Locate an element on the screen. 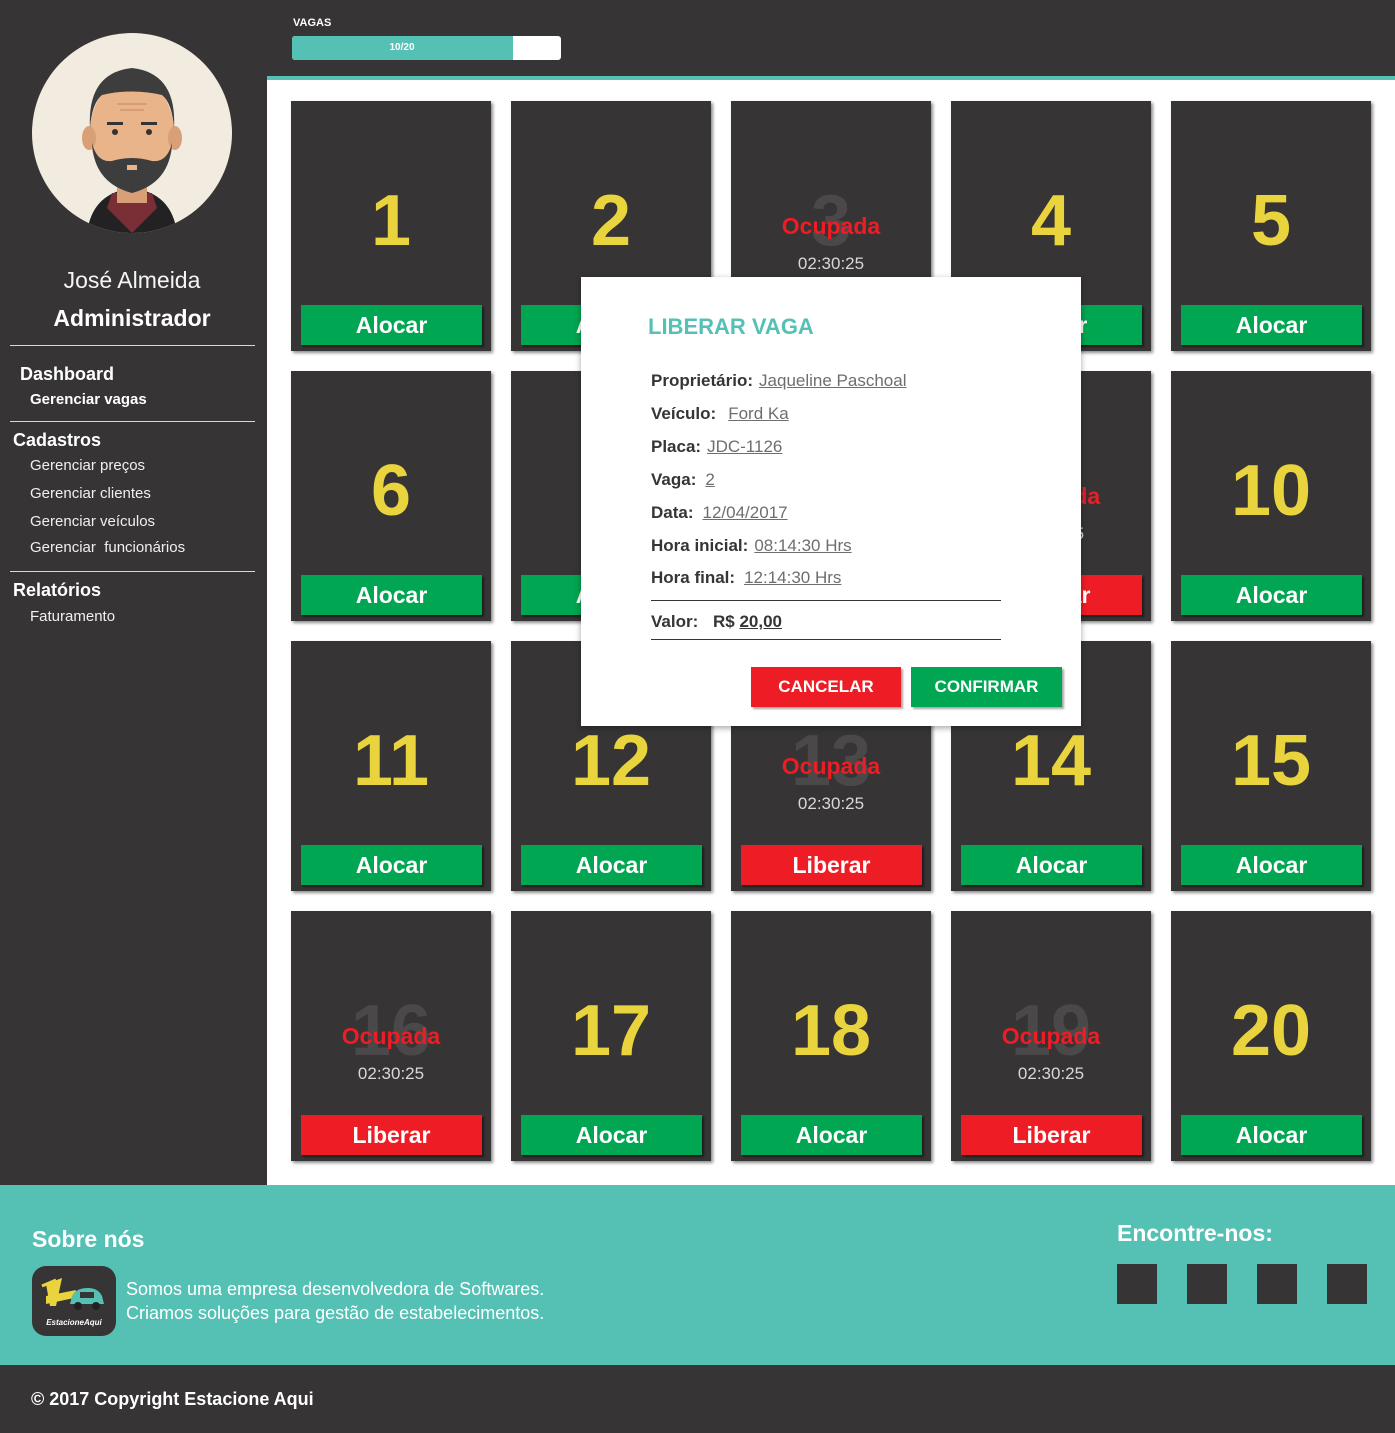 The width and height of the screenshot is (1395, 1433). parking-spot-card: 19 Ocupada 02:30:25 Liberar is located at coordinates (1051, 1036).